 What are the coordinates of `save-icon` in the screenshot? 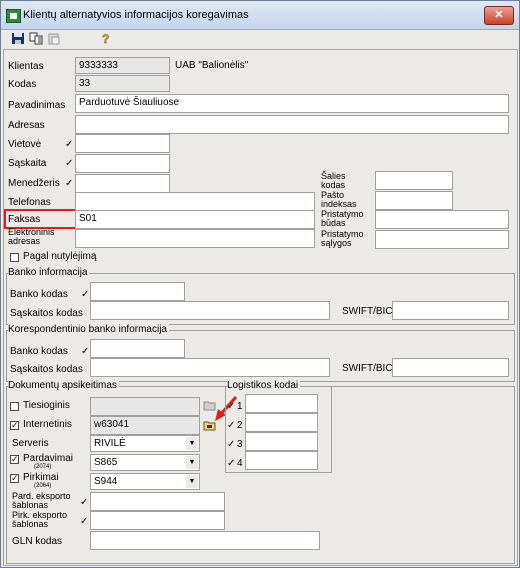 It's located at (18, 38).